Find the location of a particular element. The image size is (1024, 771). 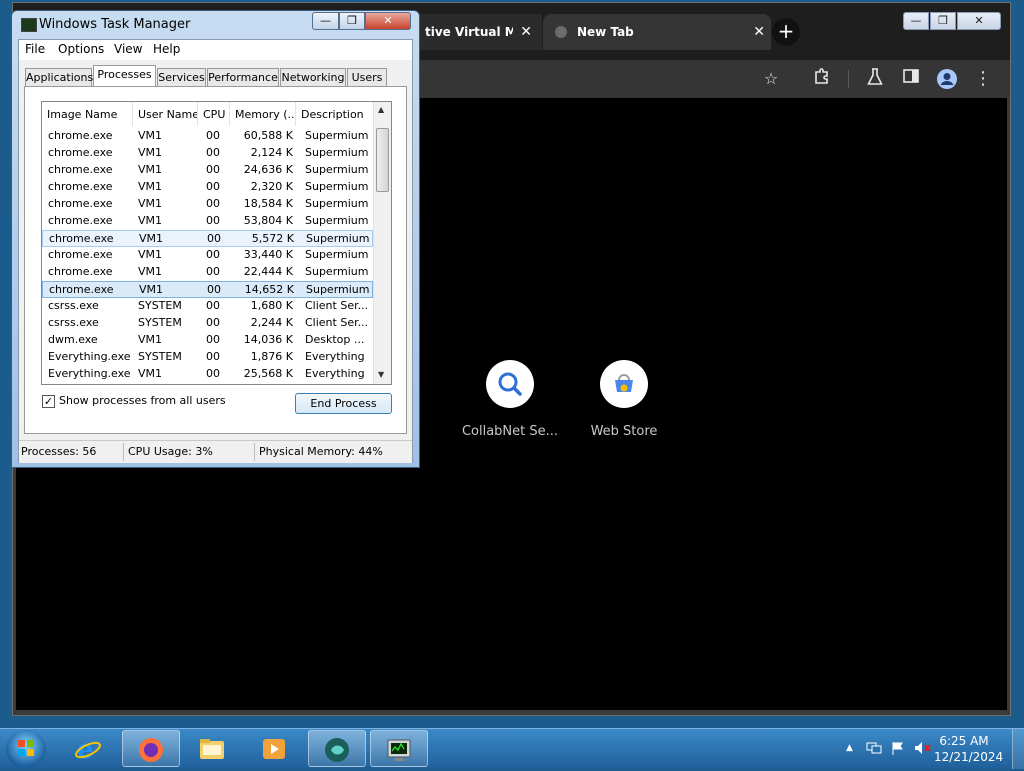

cell-mem: 14,652 K is located at coordinates (269, 289).